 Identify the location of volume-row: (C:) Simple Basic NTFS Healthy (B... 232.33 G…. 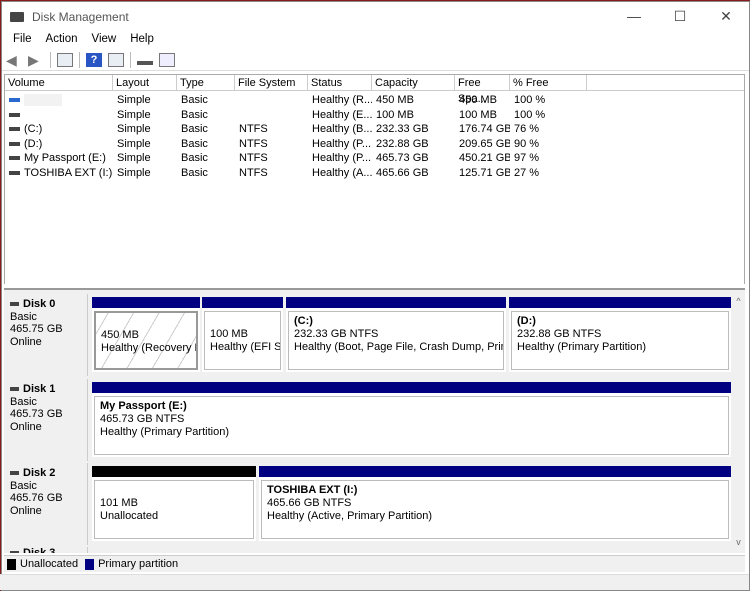
(374, 129).